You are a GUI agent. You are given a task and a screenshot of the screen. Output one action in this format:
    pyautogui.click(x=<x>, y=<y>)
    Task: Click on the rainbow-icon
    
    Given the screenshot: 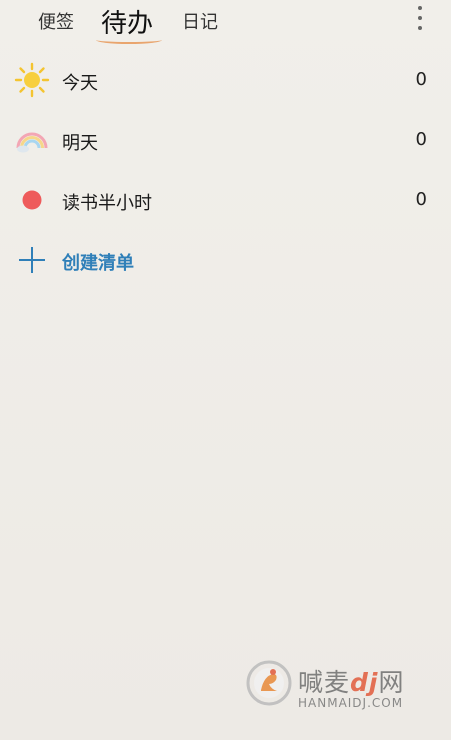 What is the action you would take?
    pyautogui.click(x=32, y=142)
    